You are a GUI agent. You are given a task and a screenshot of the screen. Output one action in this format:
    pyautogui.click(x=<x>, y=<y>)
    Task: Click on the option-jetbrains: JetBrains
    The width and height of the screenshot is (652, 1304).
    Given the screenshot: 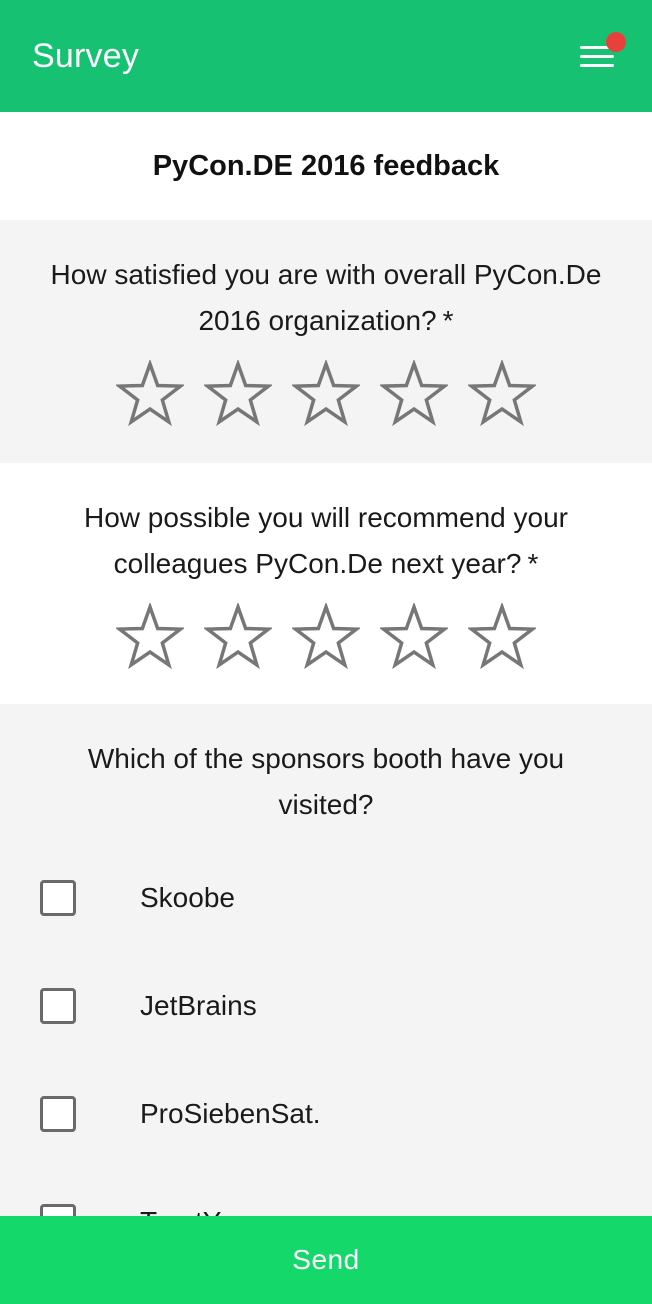 What is the action you would take?
    pyautogui.click(x=326, y=1006)
    